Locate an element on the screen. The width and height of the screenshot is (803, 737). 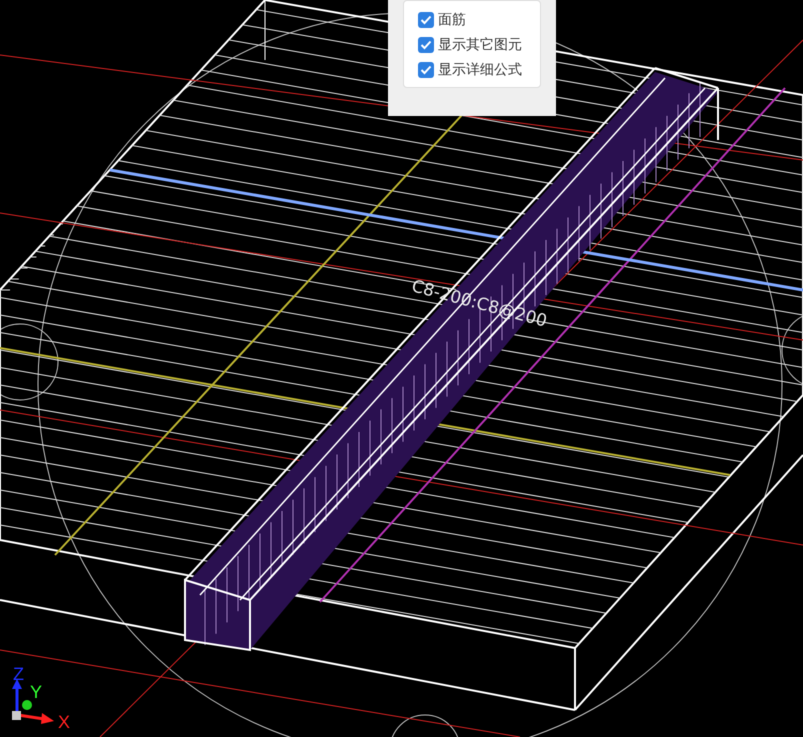
z-axis-label: Z is located at coordinates (18, 674).